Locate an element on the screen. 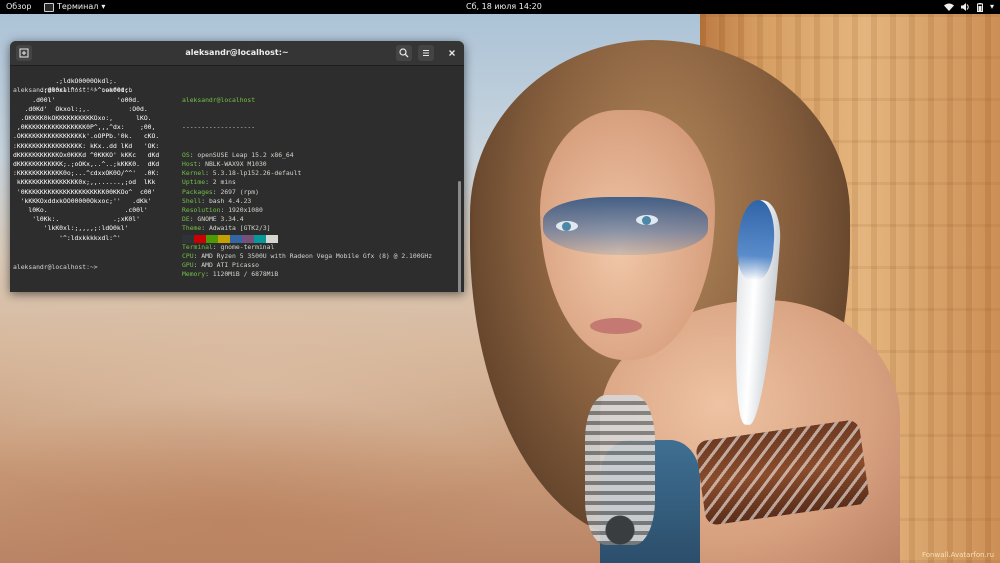 This screenshot has width=1000, height=563. info-value: GNOME 3.34.4 is located at coordinates (220, 219).